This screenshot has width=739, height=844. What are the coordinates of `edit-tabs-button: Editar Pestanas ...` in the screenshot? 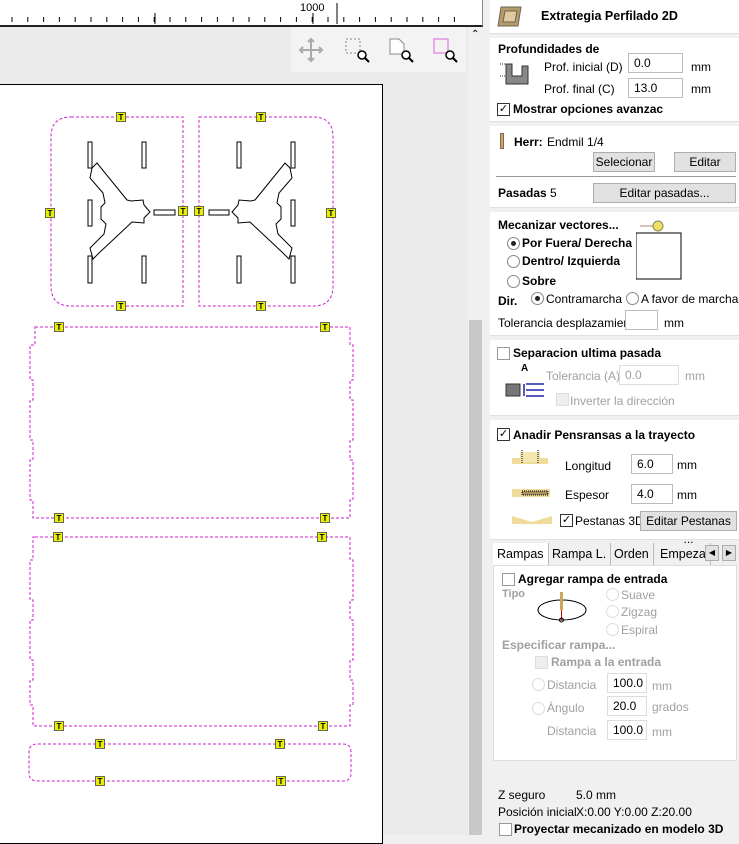 It's located at (688, 528).